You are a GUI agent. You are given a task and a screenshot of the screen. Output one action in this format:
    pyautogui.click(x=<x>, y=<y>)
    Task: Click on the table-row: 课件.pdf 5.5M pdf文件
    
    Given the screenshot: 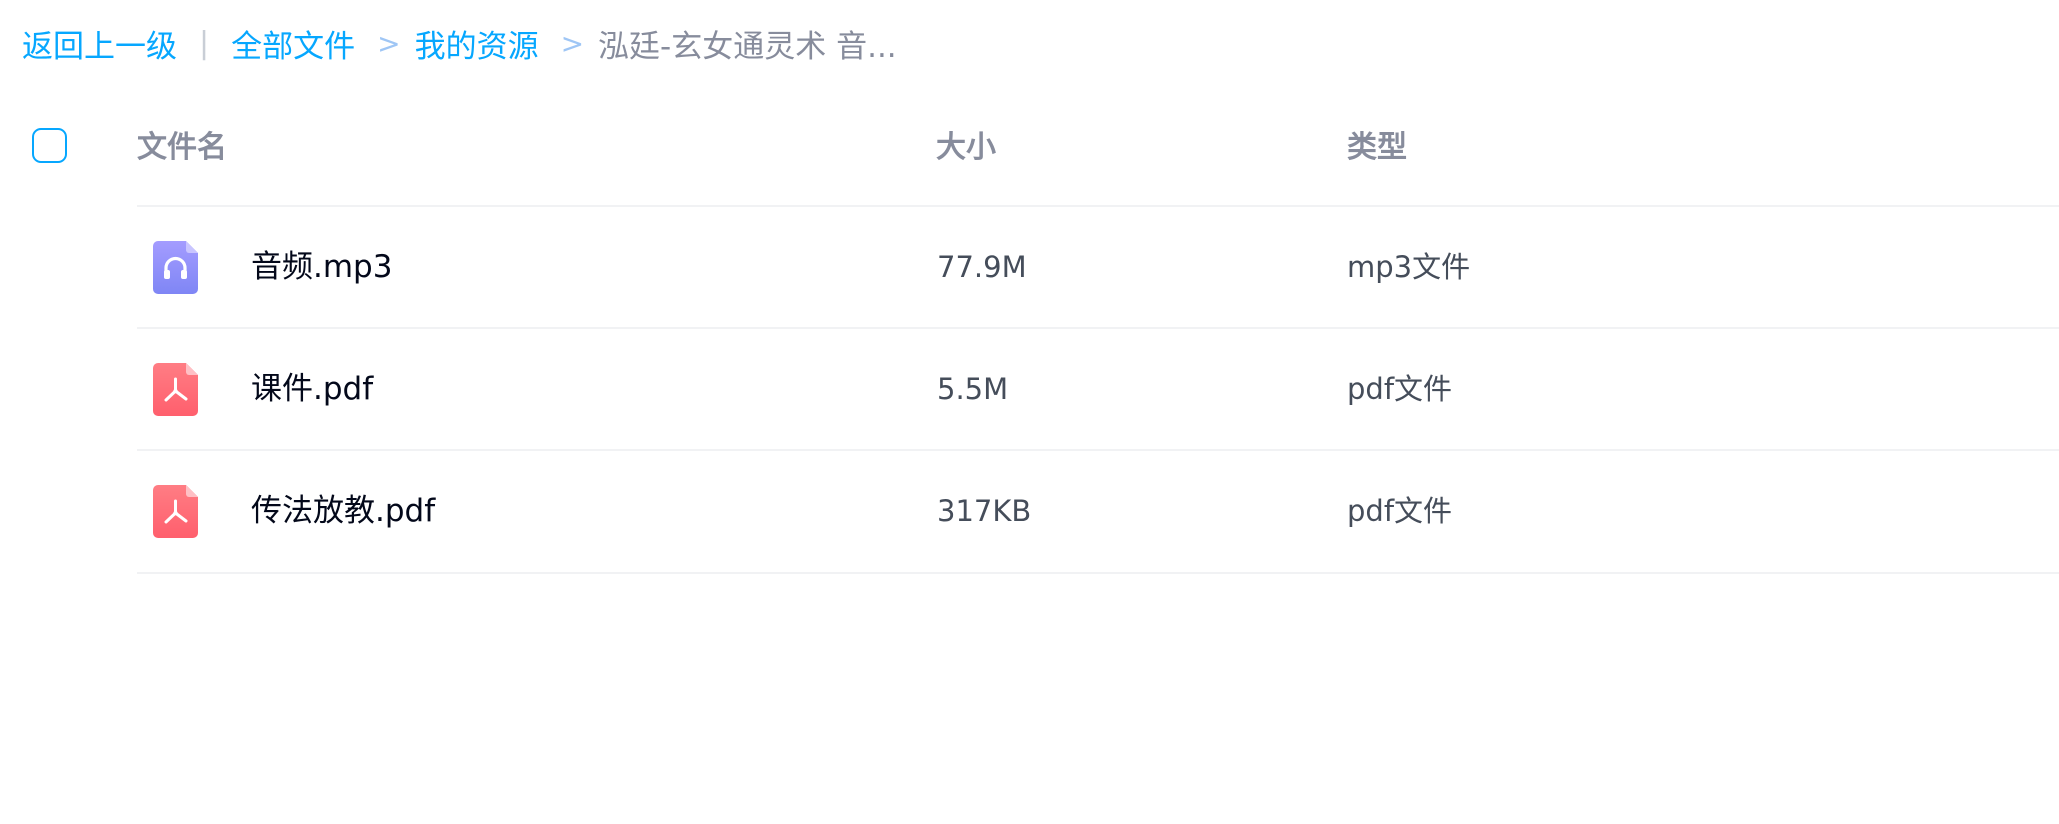 What is the action you would take?
    pyautogui.click(x=1098, y=389)
    